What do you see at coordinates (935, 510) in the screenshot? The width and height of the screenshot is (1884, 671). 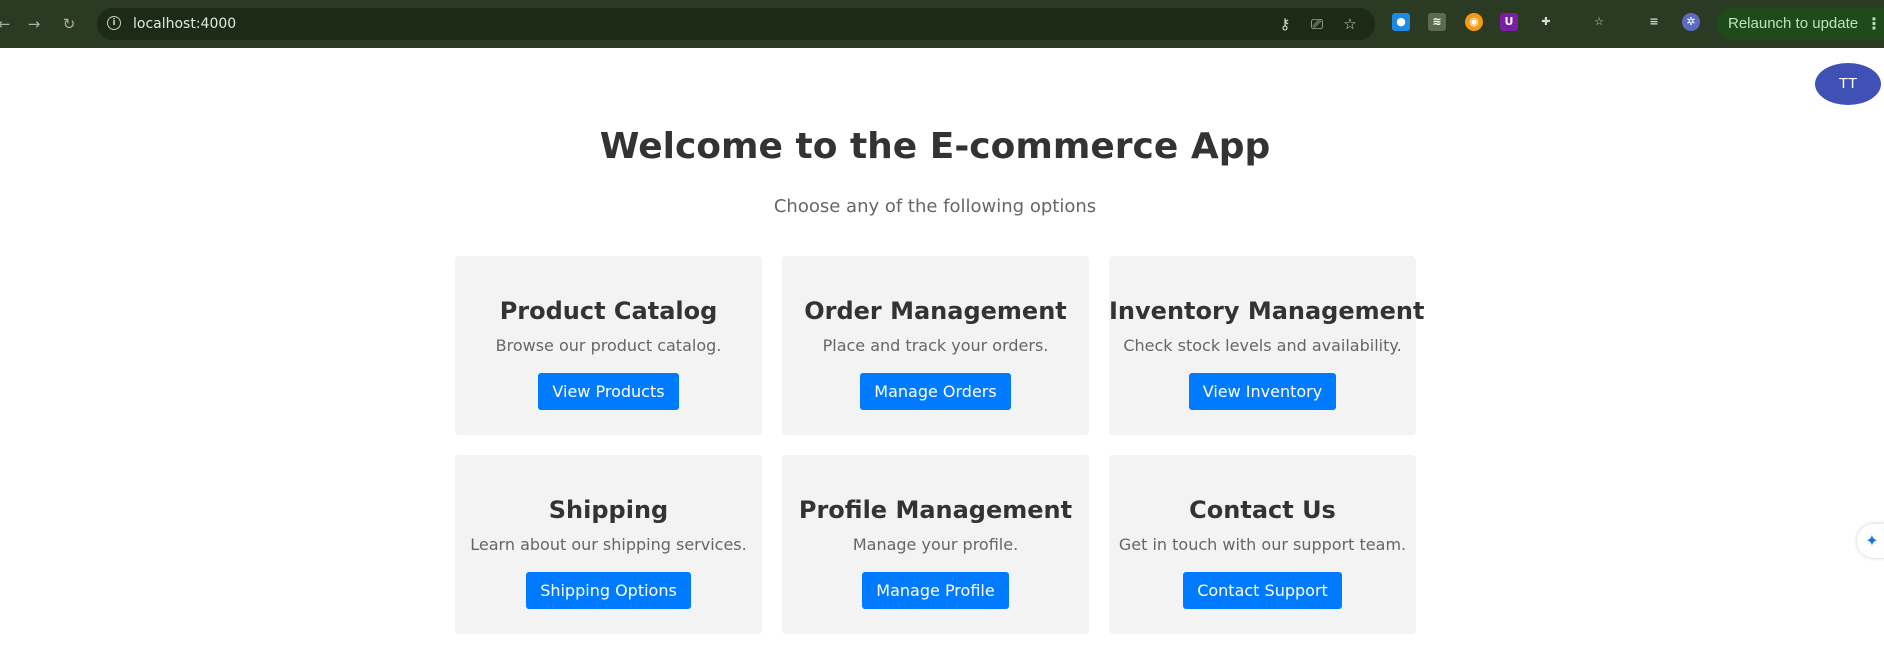 I see `card-title: Profile Management` at bounding box center [935, 510].